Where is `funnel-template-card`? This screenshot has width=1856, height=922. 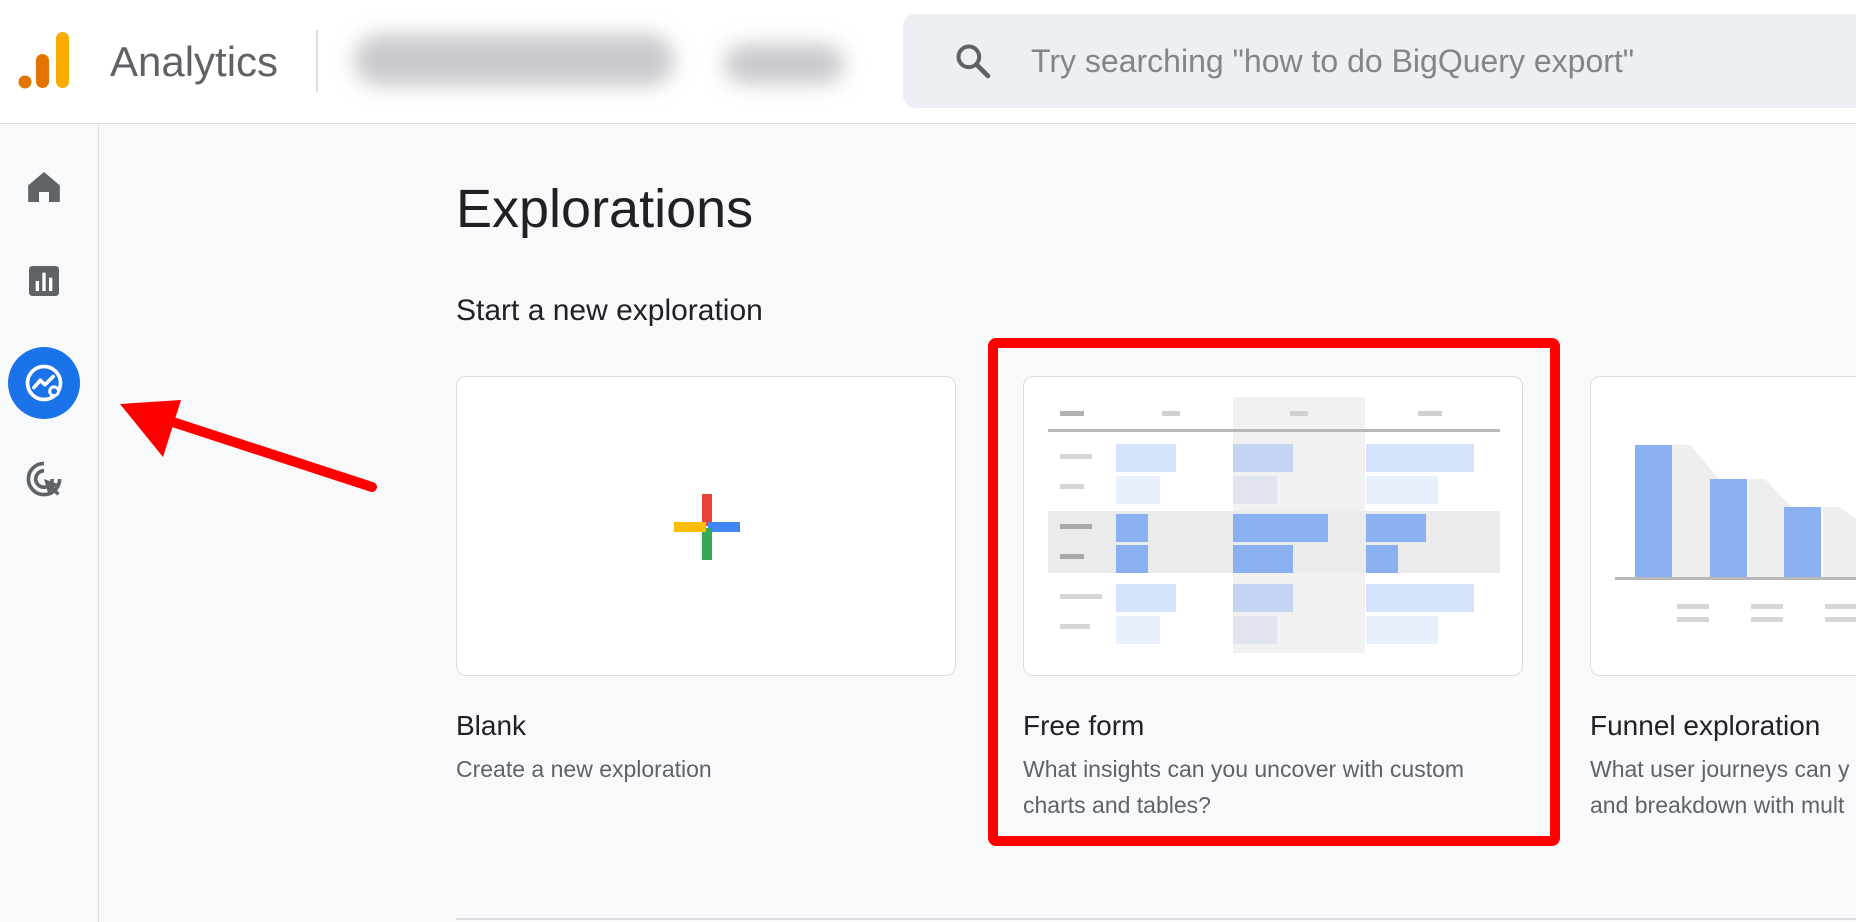 funnel-template-card is located at coordinates (1723, 526).